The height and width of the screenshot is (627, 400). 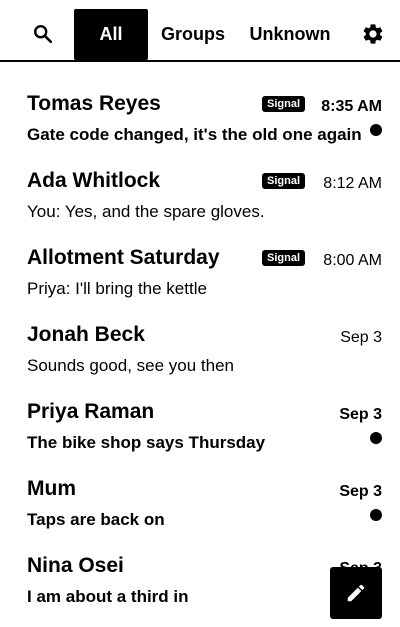 I want to click on tab-unknown: Unknown, so click(x=290, y=34).